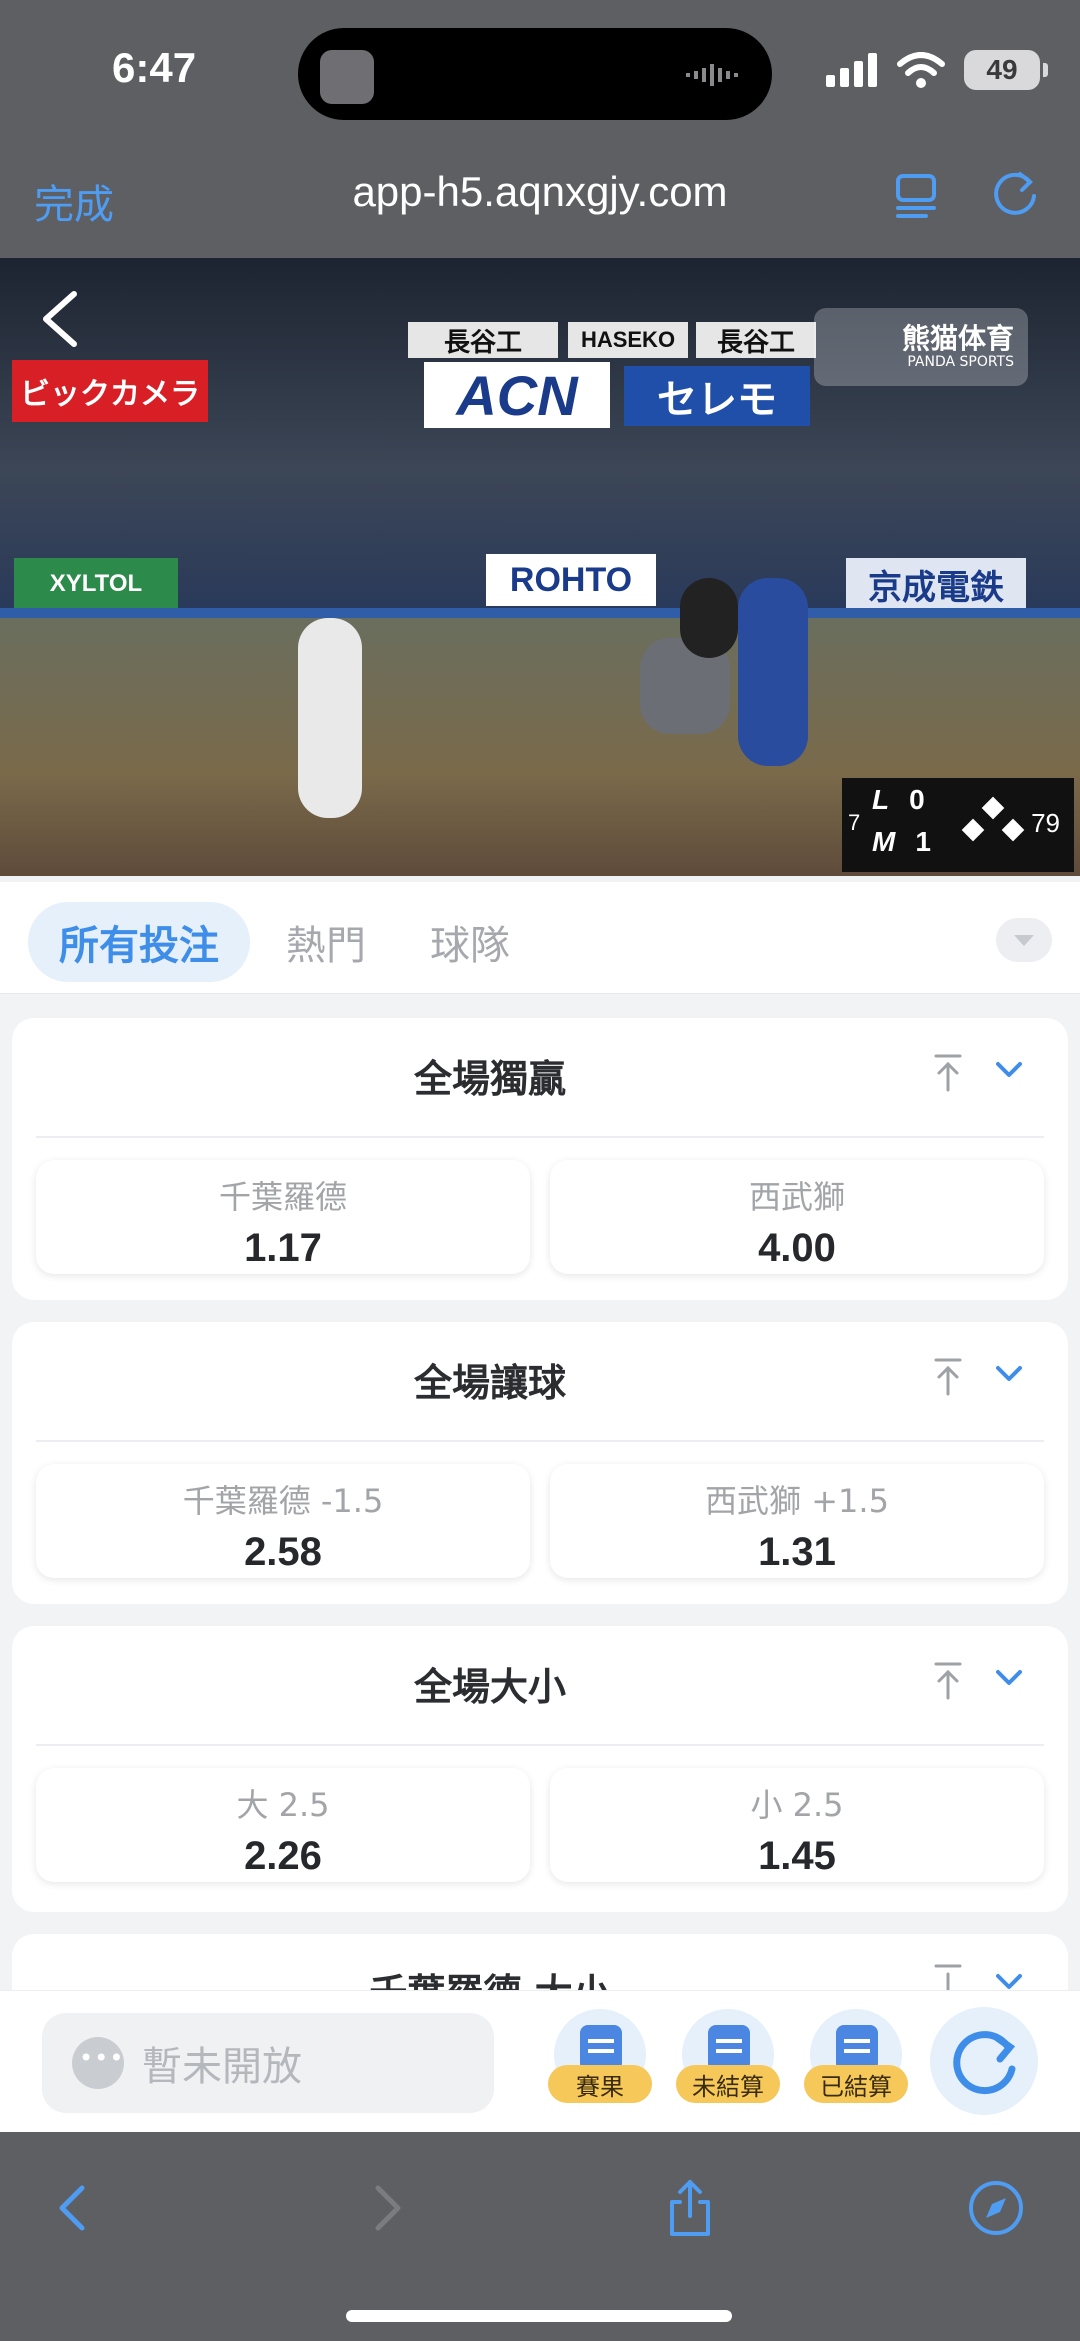 Image resolution: width=1080 pixels, height=2341 pixels. Describe the element at coordinates (540, 938) in the screenshot. I see `market-tabs: 所有投注 熱門 球隊` at that location.